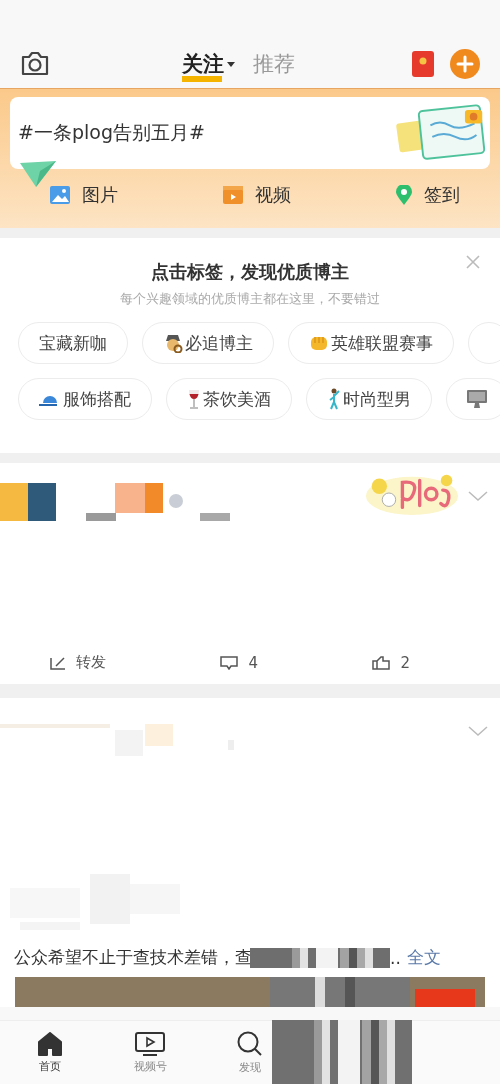 The width and height of the screenshot is (500, 1084). What do you see at coordinates (428, 195) in the screenshot?
I see `composer-action: 签到` at bounding box center [428, 195].